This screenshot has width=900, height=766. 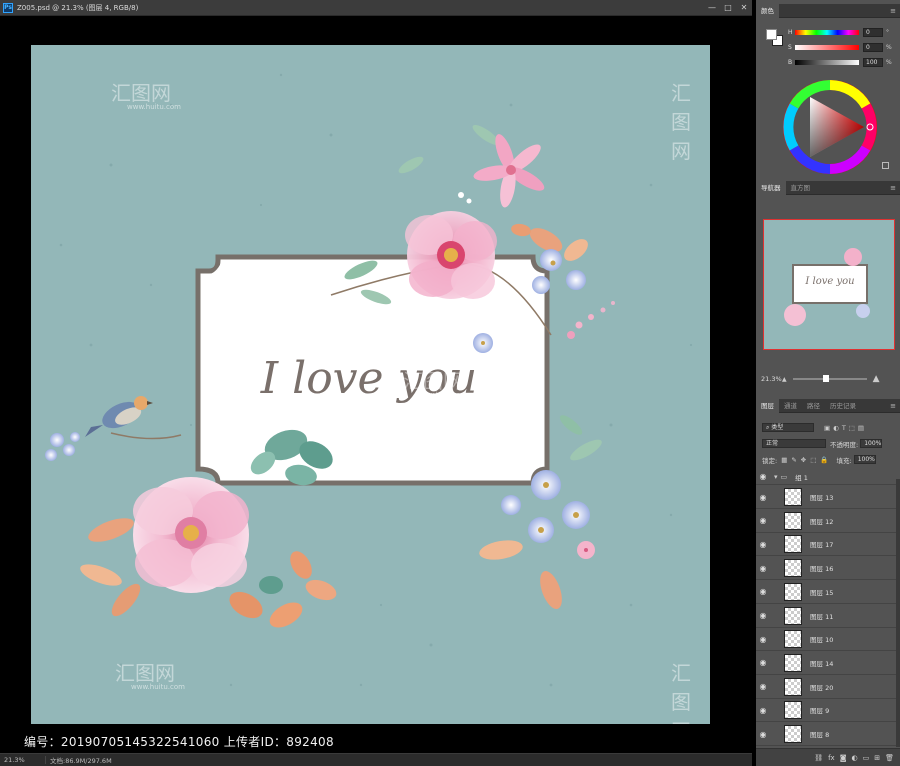 I want to click on layer-filter-row: ⌕ 类型 ▣◐T⬚▤, so click(x=828, y=427).